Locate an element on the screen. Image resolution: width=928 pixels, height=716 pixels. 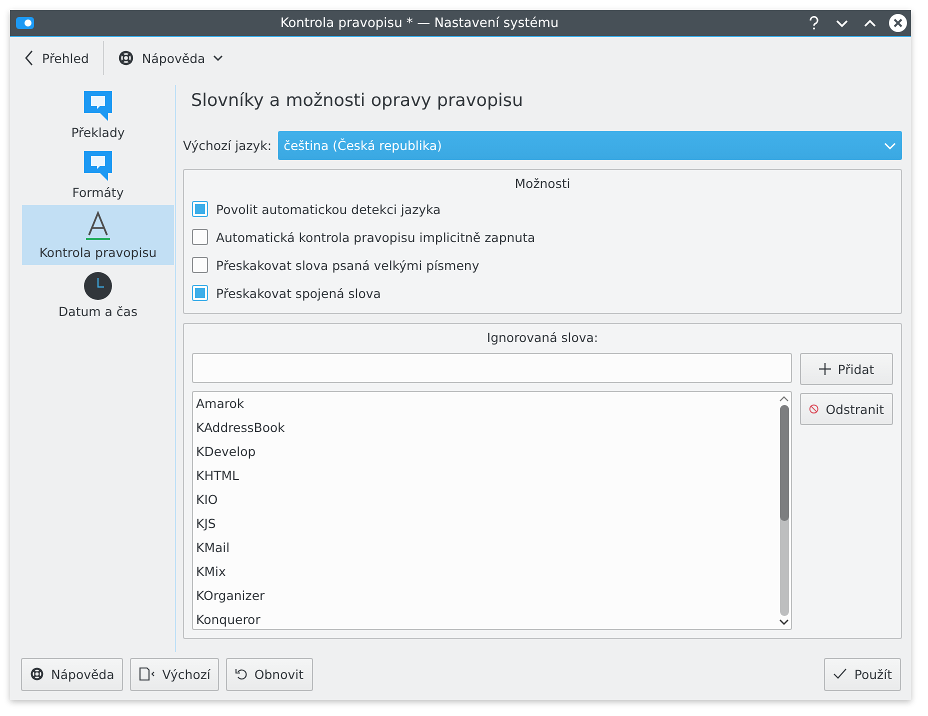
group-title: Ignorovaná slova: is located at coordinates (543, 338).